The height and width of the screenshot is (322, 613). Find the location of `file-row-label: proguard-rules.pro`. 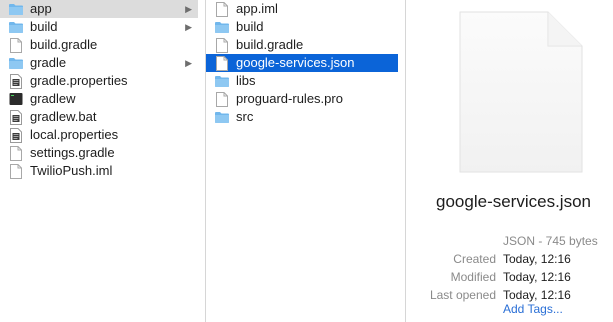

file-row-label: proguard-rules.pro is located at coordinates (289, 98).